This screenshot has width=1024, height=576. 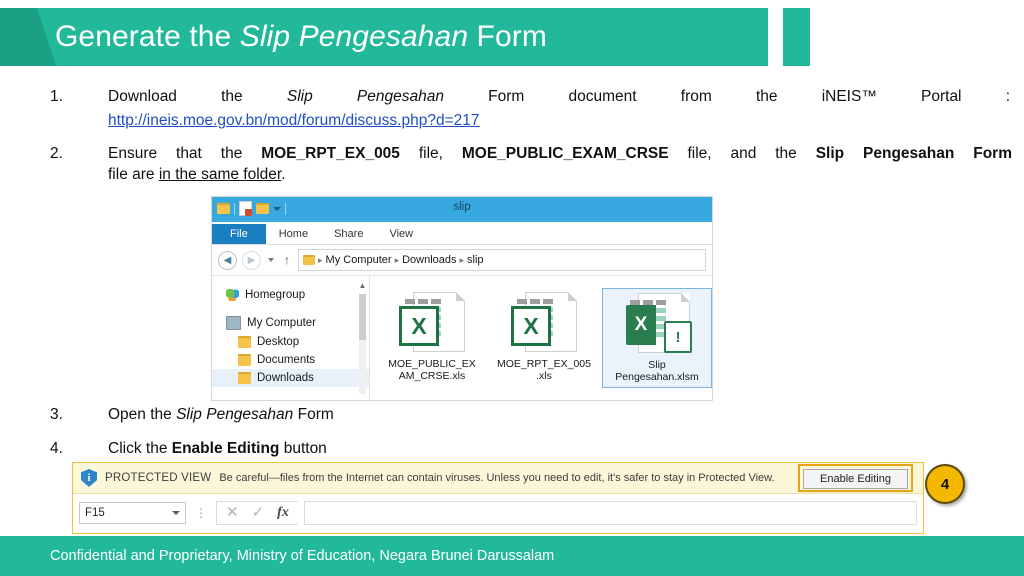 What do you see at coordinates (432, 376) in the screenshot?
I see `file-name-line-2: AM_CRSE.xls` at bounding box center [432, 376].